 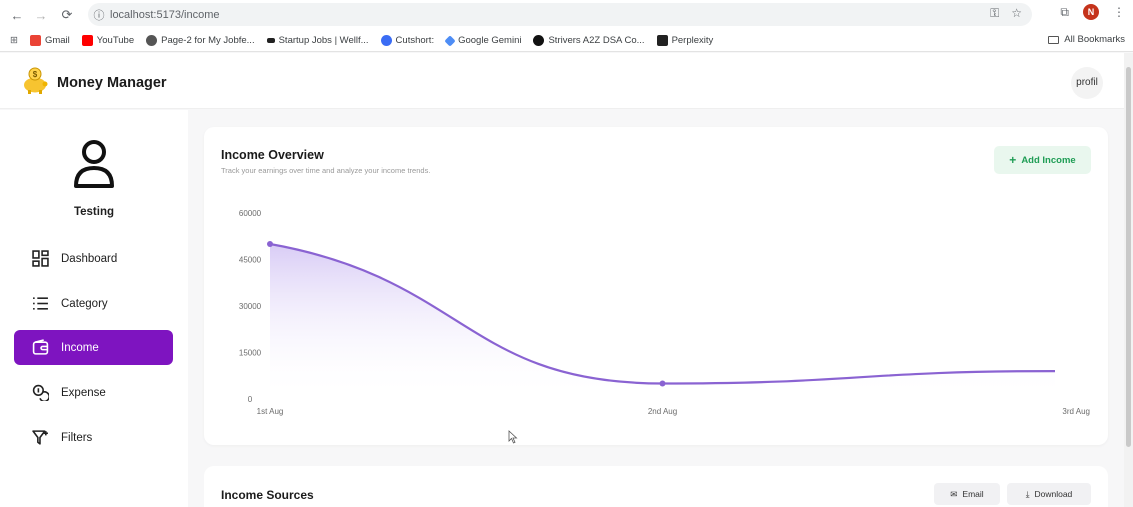 What do you see at coordinates (49, 40) in the screenshot?
I see `bookmark-gmail: Gmail` at bounding box center [49, 40].